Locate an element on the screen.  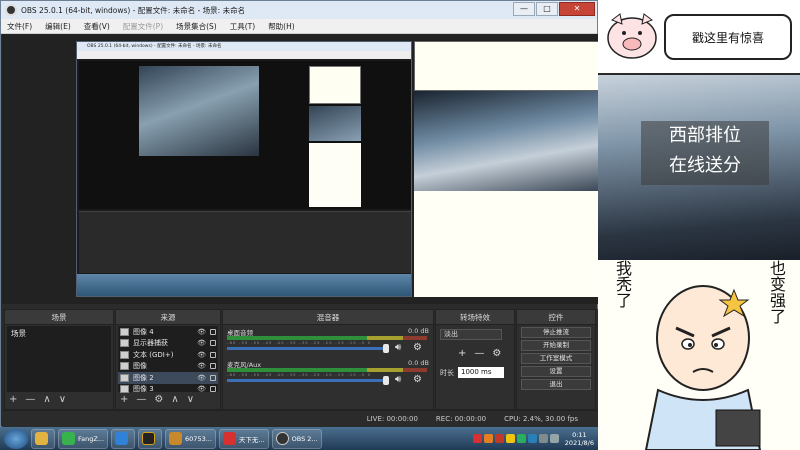
source-label: 图像 2 is located at coordinates (143, 377).